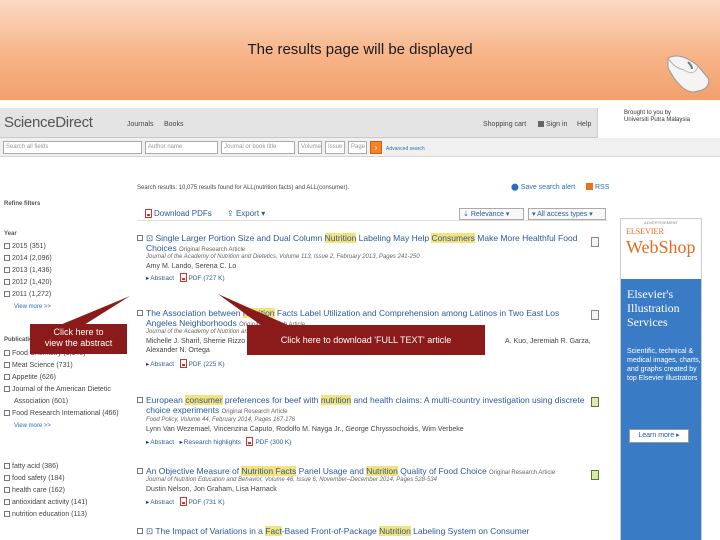 The image size is (720, 540). I want to click on abstract-callout-line1: Click here to, so click(78, 332).